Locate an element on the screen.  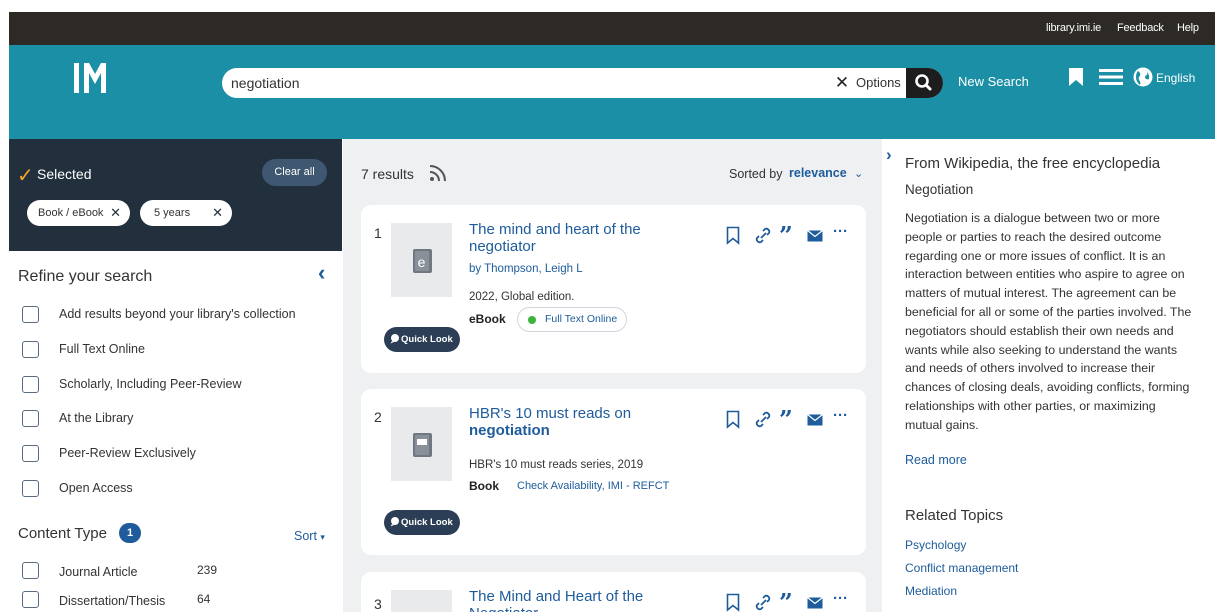
sort-dropdown: relevance is located at coordinates (818, 173).